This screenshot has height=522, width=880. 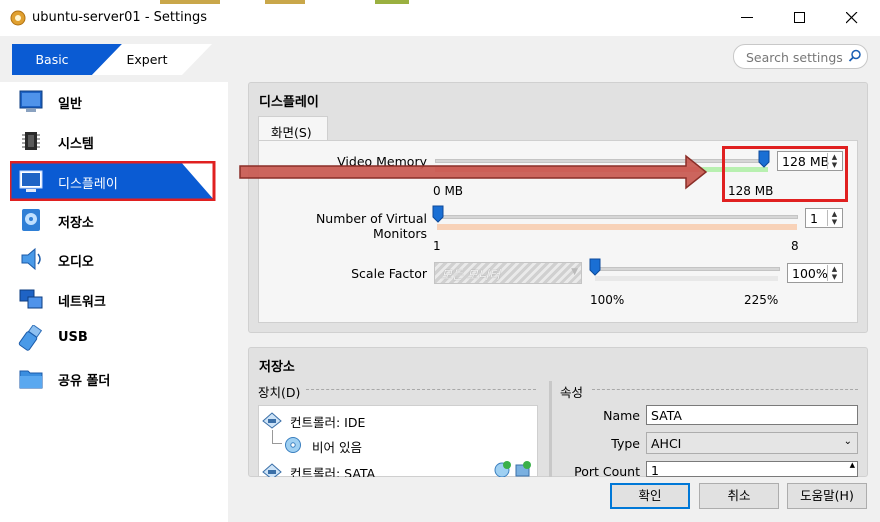 What do you see at coordinates (617, 227) in the screenshot?
I see `virtual-monitors-range` at bounding box center [617, 227].